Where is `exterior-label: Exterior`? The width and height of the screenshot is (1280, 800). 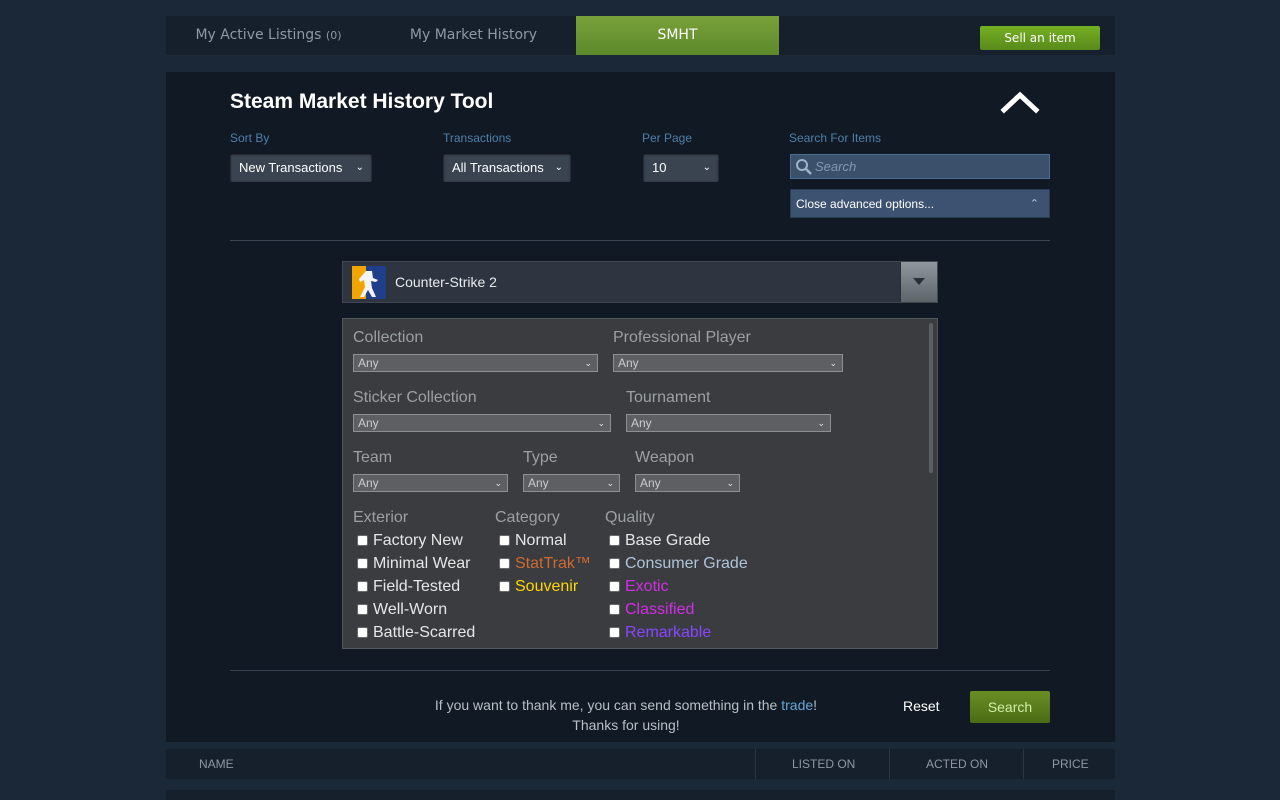 exterior-label: Exterior is located at coordinates (381, 517).